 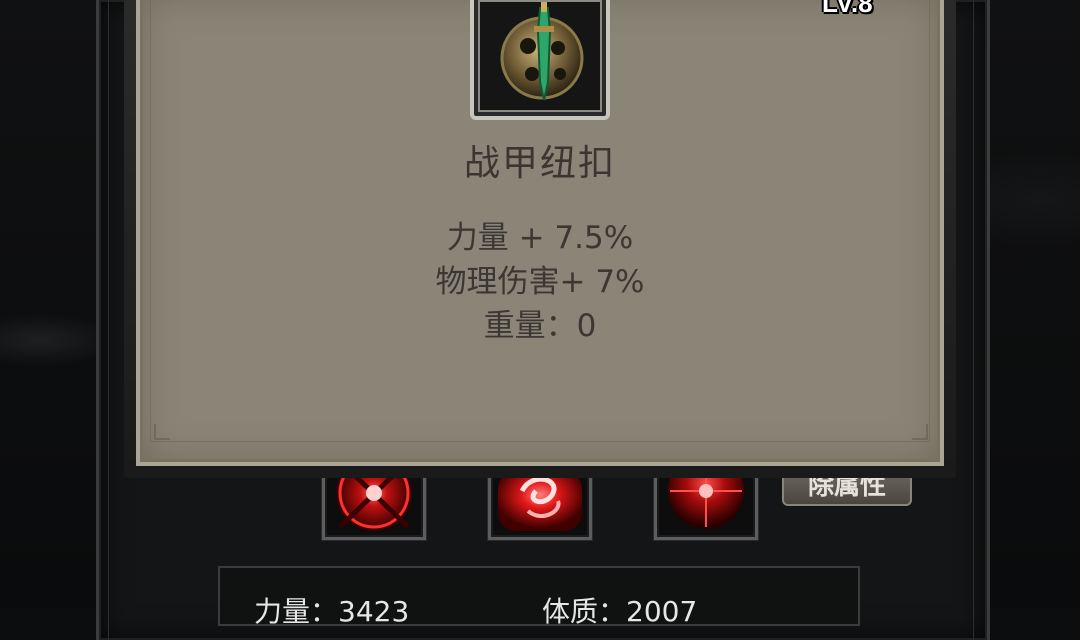 What do you see at coordinates (540, 282) in the screenshot?
I see `item-attribute-line: 物理伤害+ 7%` at bounding box center [540, 282].